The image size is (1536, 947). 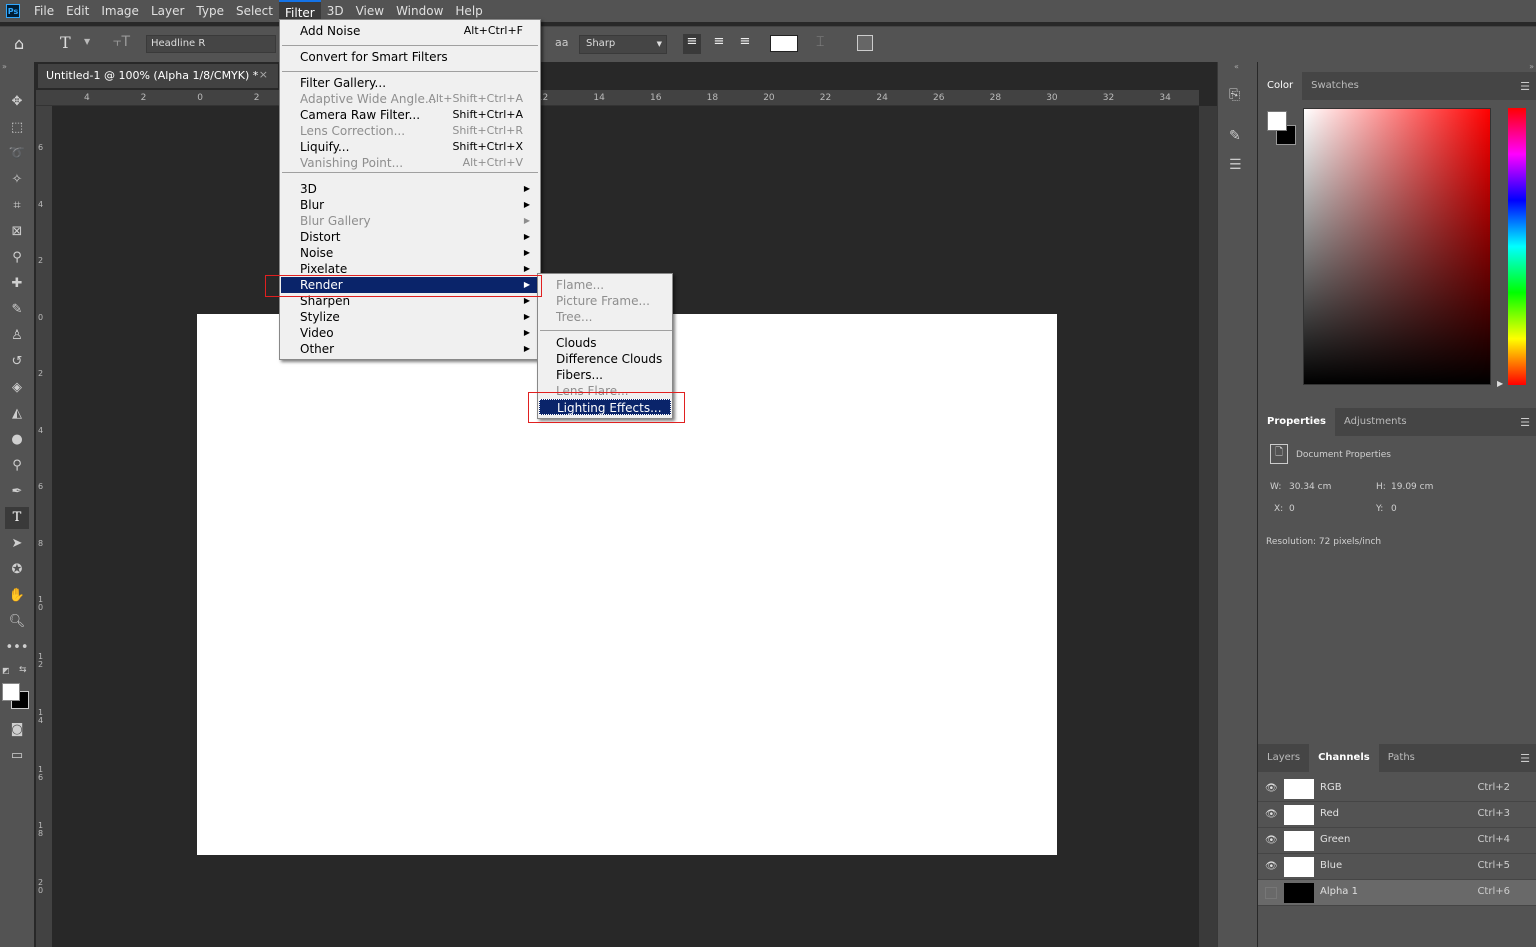 I want to click on filter-menu-item-blur: Blur ▶, so click(x=410, y=205).